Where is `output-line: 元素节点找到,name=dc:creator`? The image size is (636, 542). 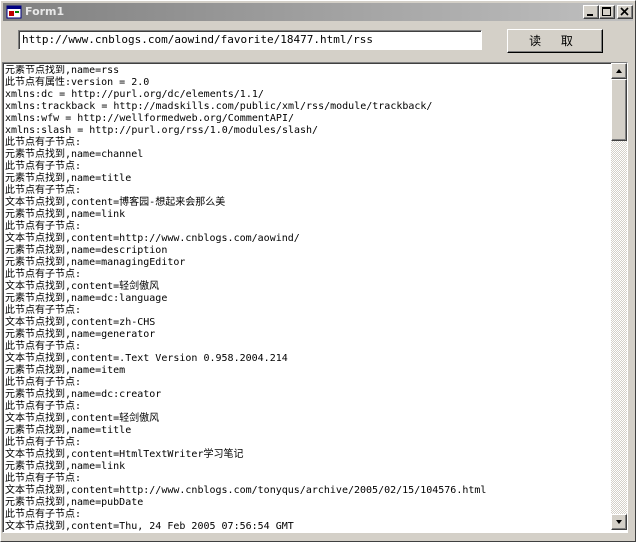
output-line: 元素节点找到,name=dc:creator is located at coordinates (83, 394).